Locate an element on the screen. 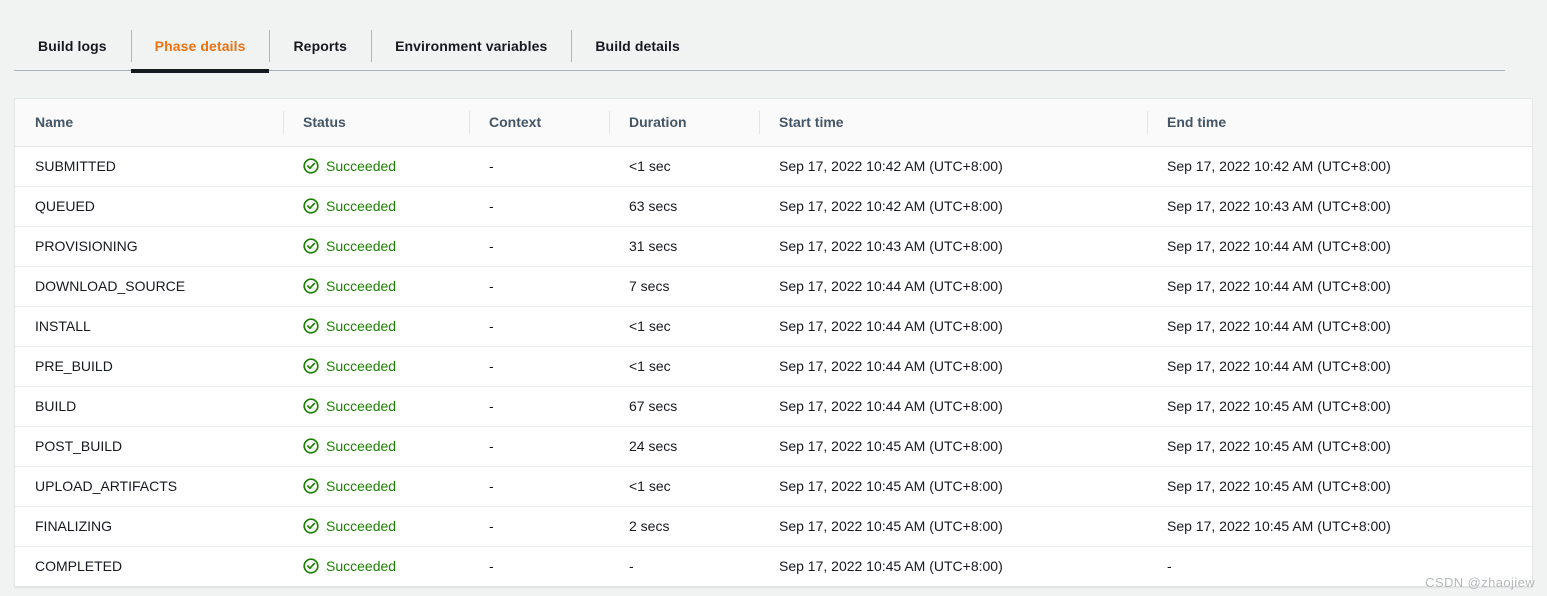 The height and width of the screenshot is (596, 1547). tab-environment-variables: Environment variables is located at coordinates (471, 46).